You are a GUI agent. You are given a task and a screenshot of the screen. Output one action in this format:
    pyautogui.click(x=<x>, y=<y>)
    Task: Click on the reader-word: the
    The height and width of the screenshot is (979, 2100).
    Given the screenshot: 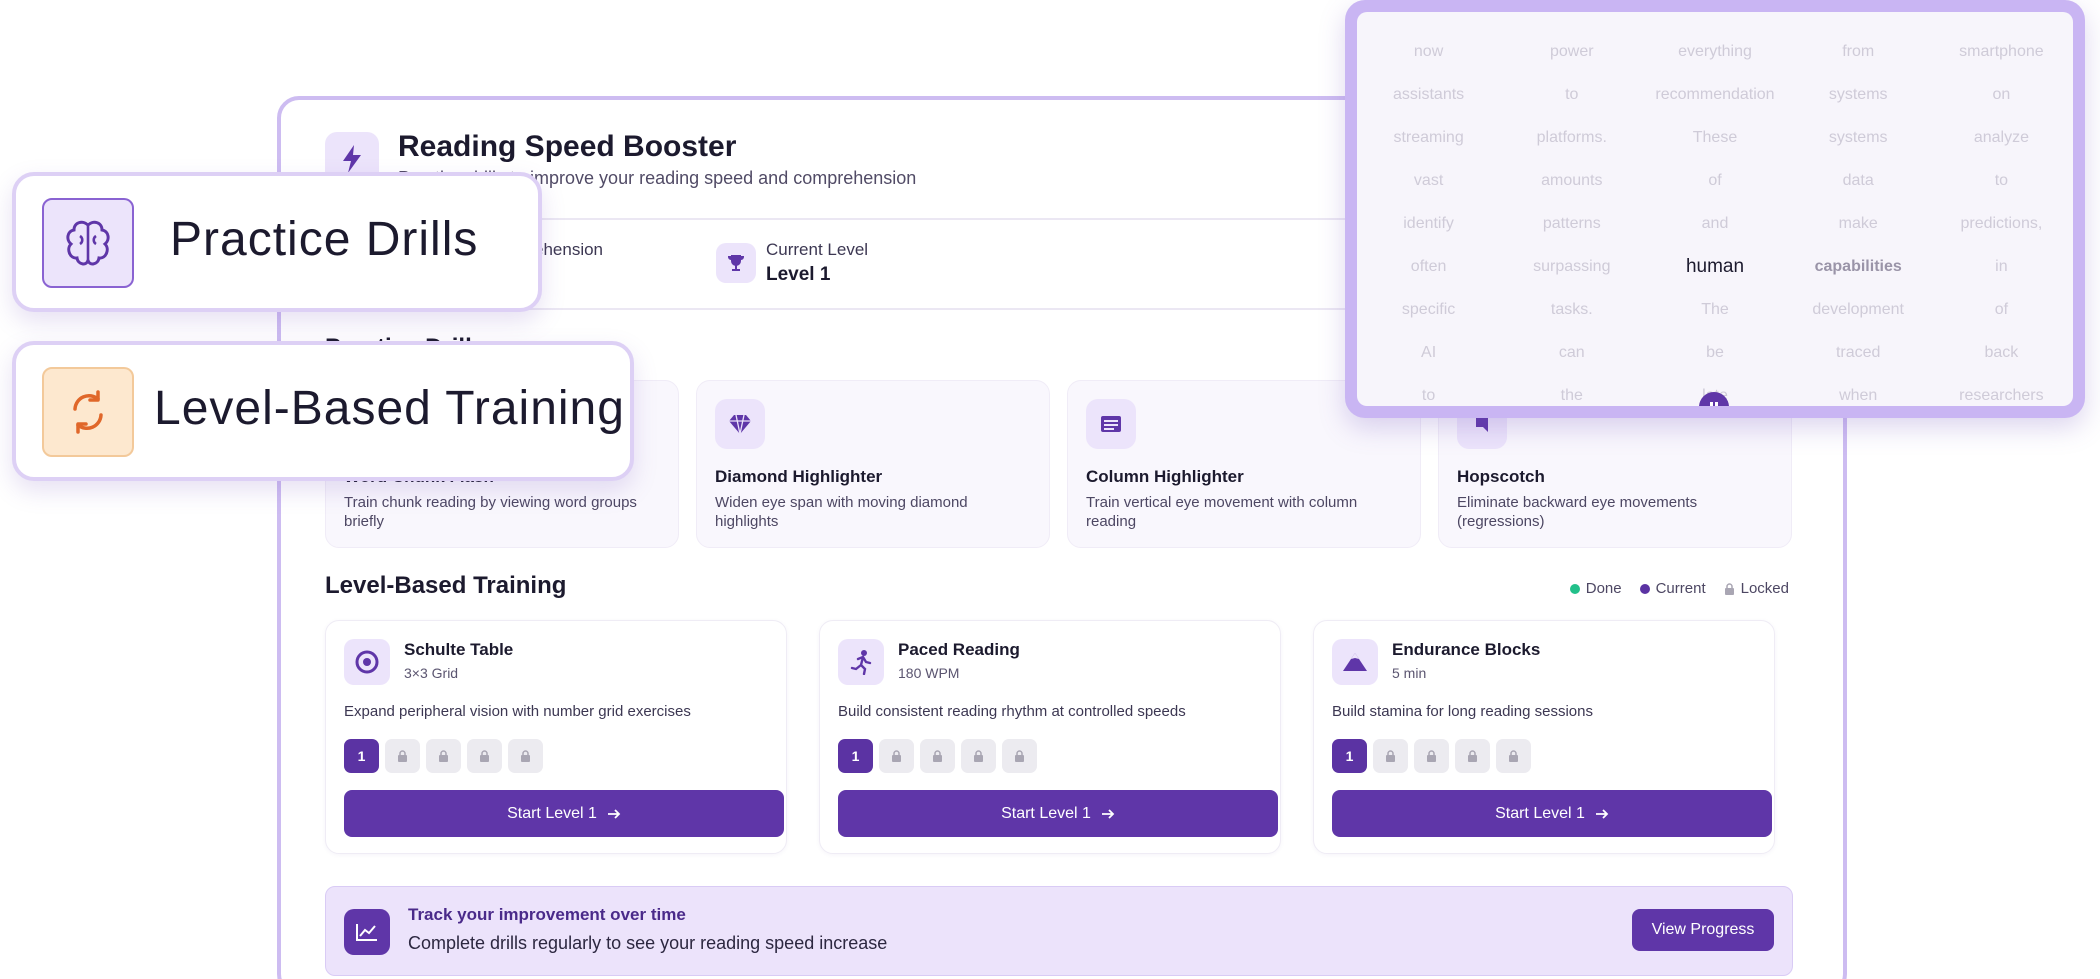 What is the action you would take?
    pyautogui.click(x=1571, y=395)
    